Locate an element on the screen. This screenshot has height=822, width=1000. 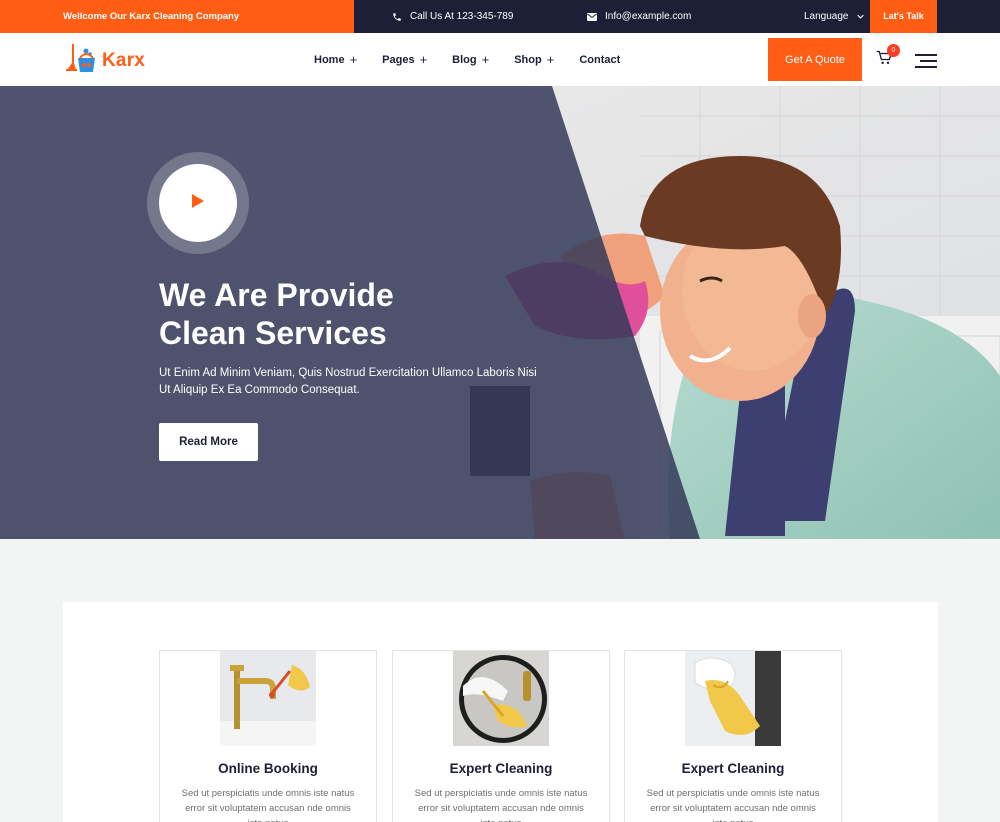
nav-item-home: Home + is located at coordinates (335, 59).